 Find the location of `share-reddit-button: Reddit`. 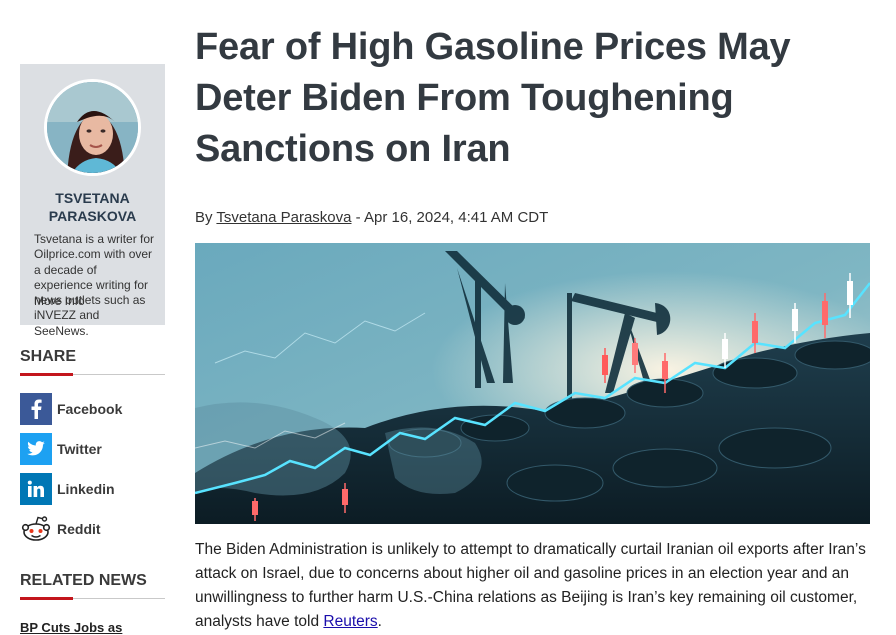

share-reddit-button: Reddit is located at coordinates (60, 529).